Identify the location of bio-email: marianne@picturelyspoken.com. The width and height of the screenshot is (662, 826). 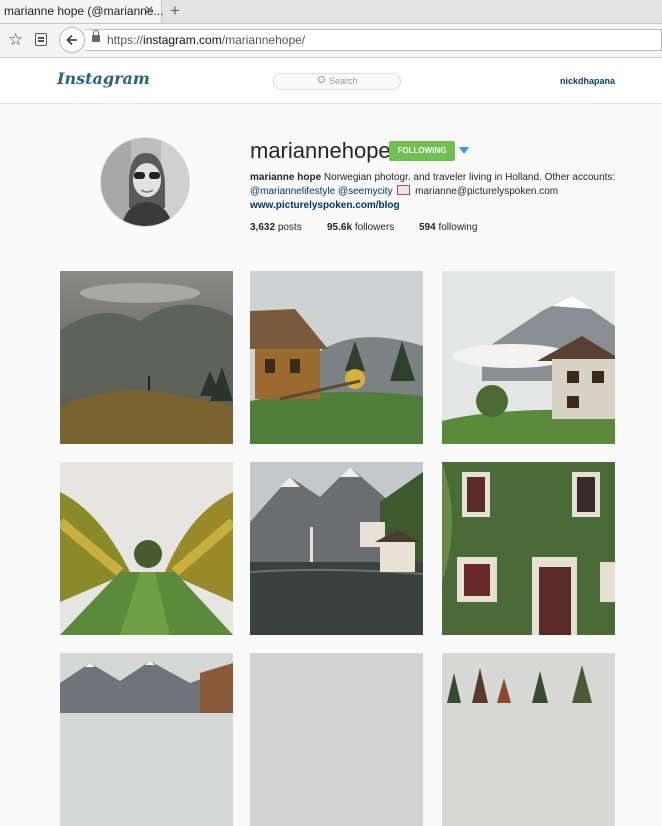
(487, 191).